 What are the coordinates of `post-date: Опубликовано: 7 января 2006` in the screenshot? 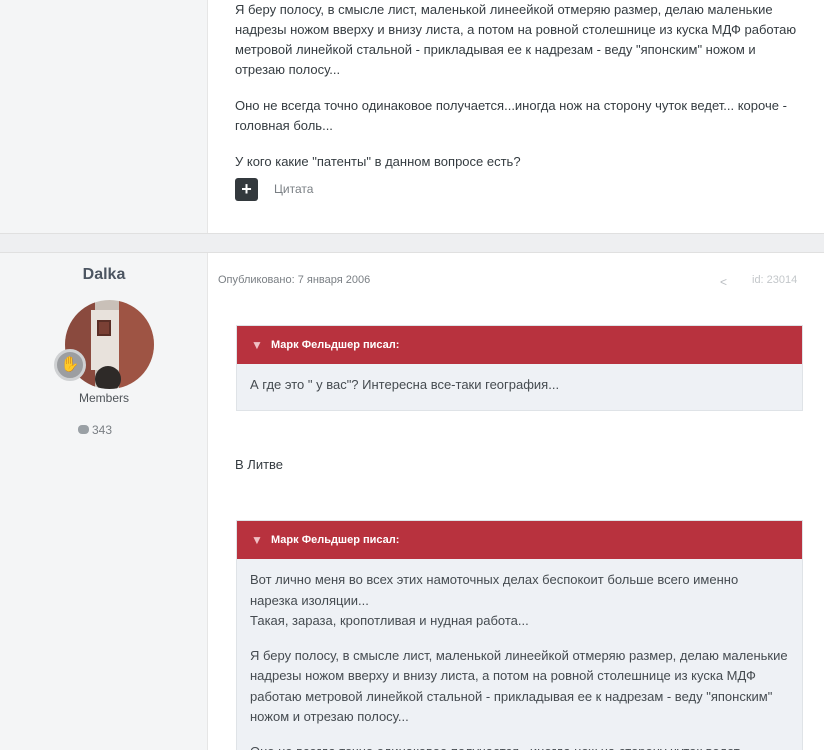 It's located at (294, 280).